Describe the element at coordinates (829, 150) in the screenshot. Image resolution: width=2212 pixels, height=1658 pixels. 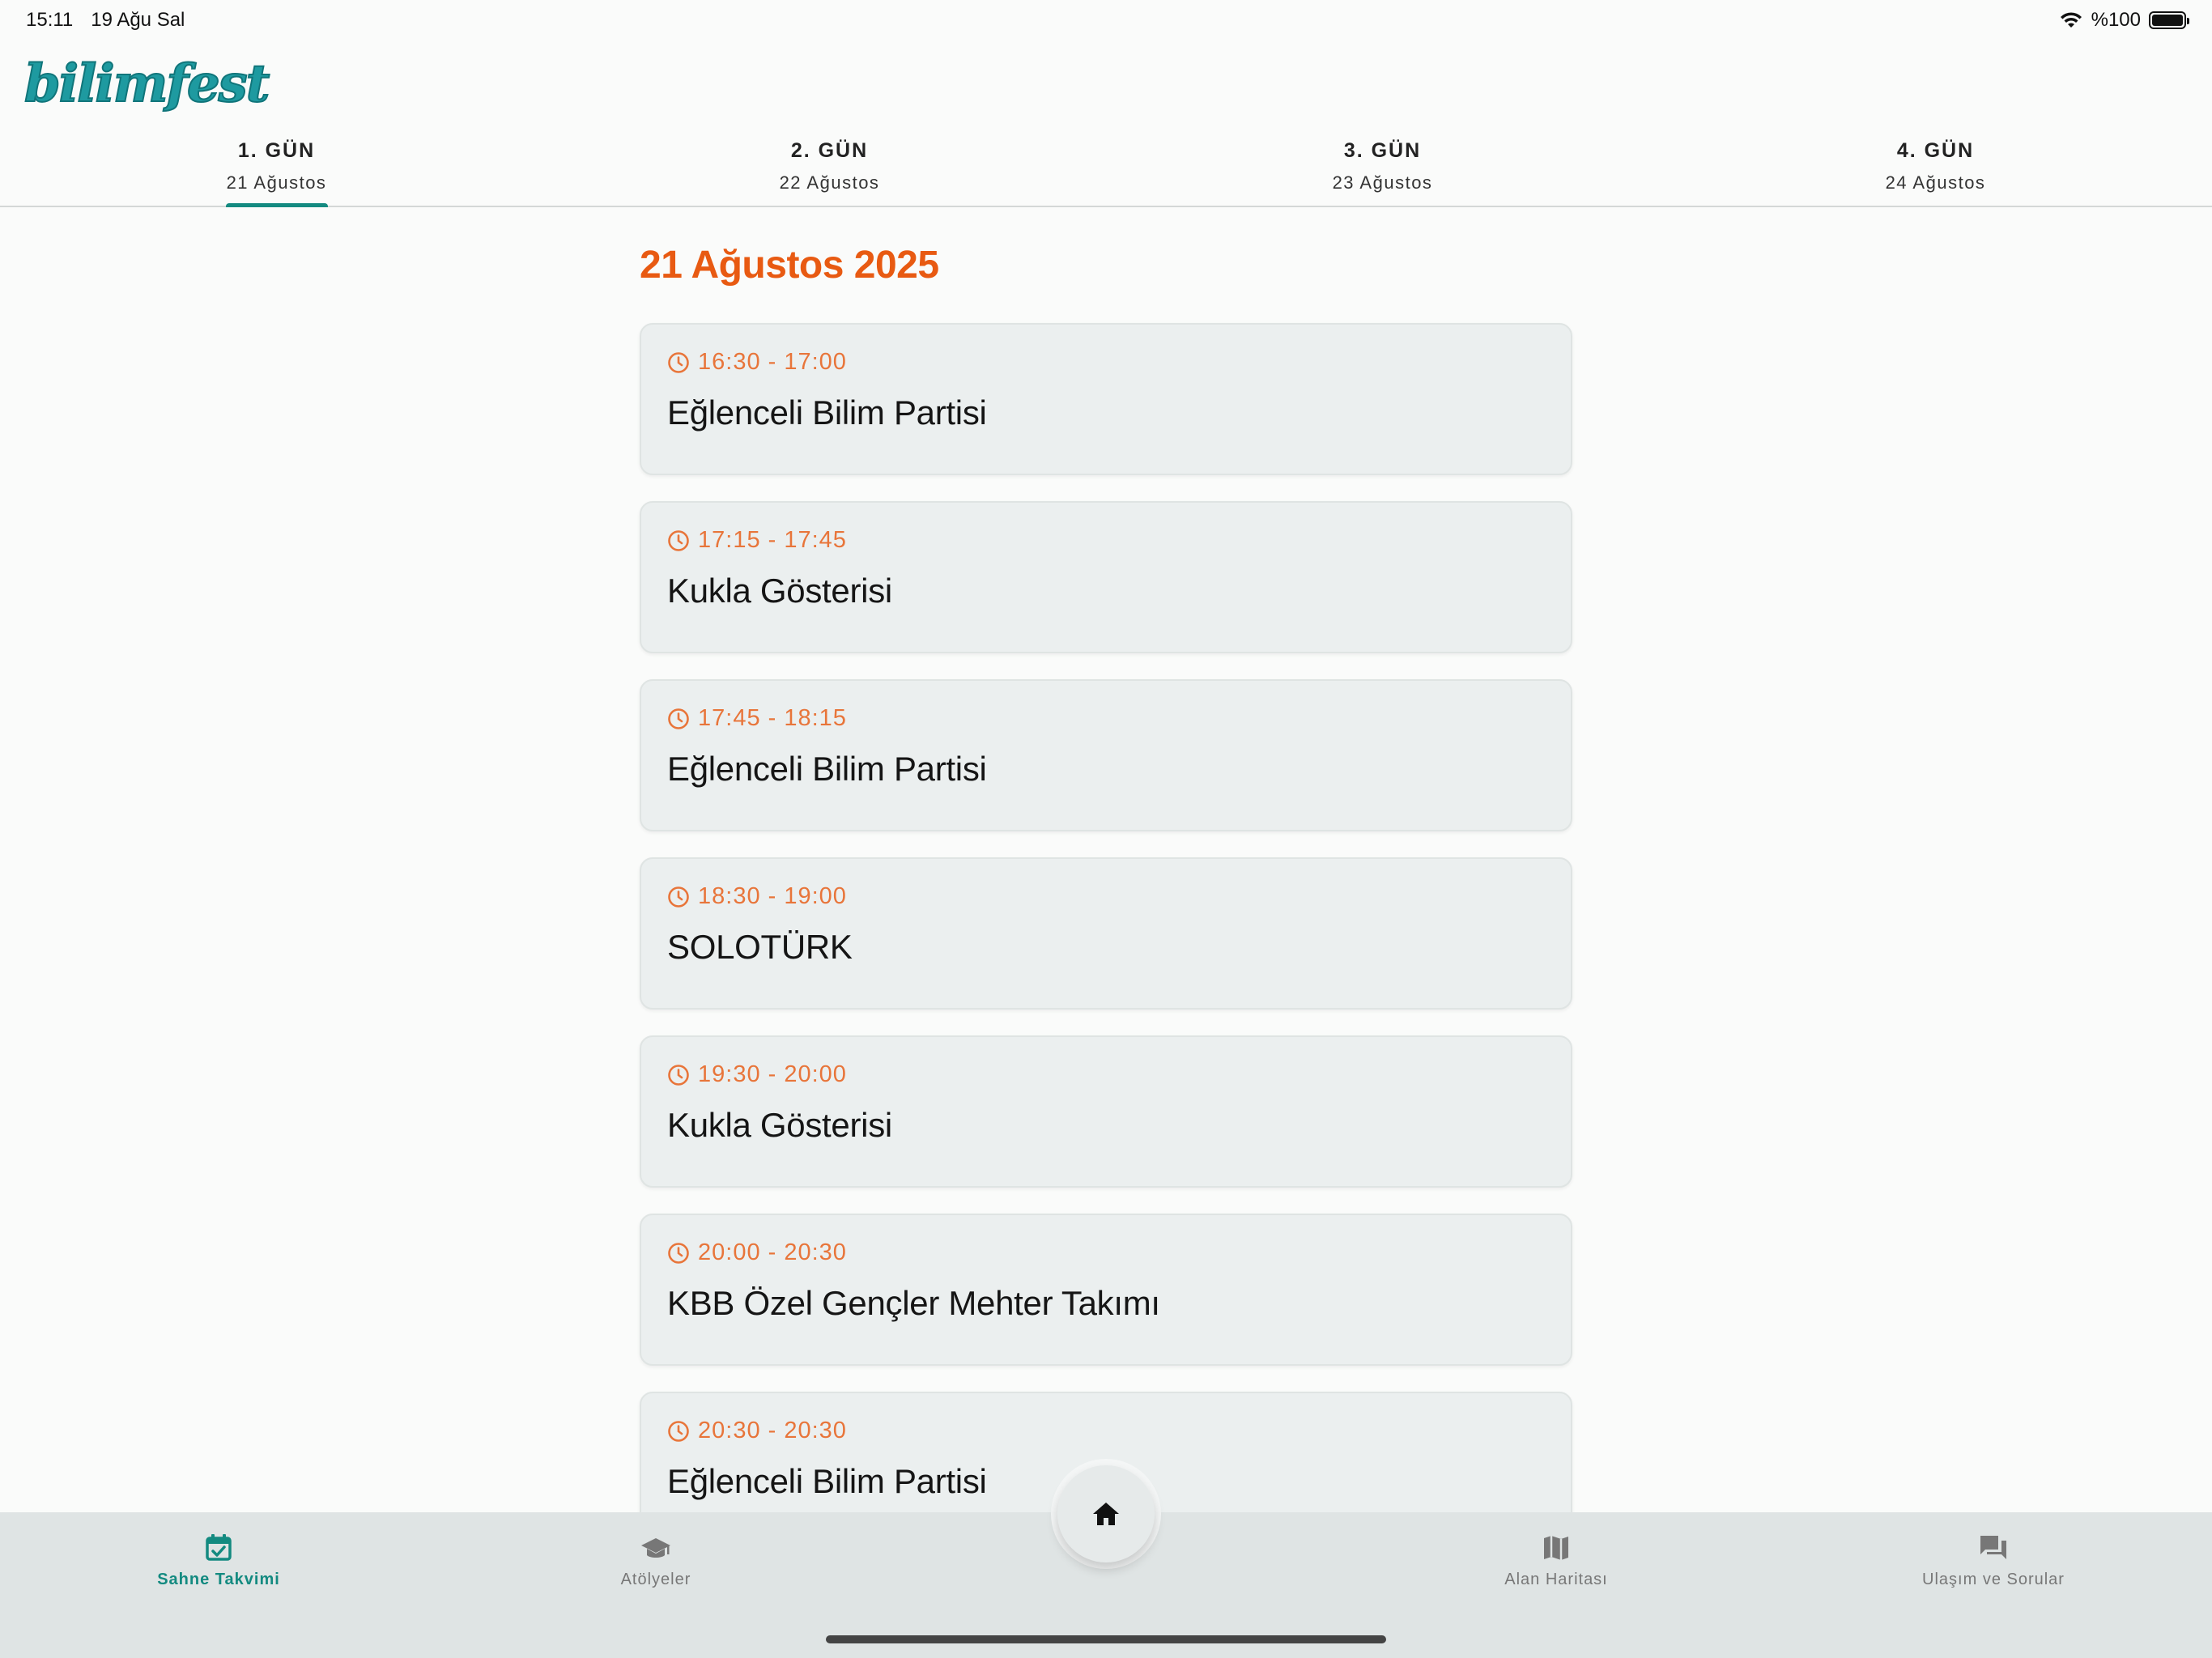
I see `tab-day-title: 2. GÜN` at that location.